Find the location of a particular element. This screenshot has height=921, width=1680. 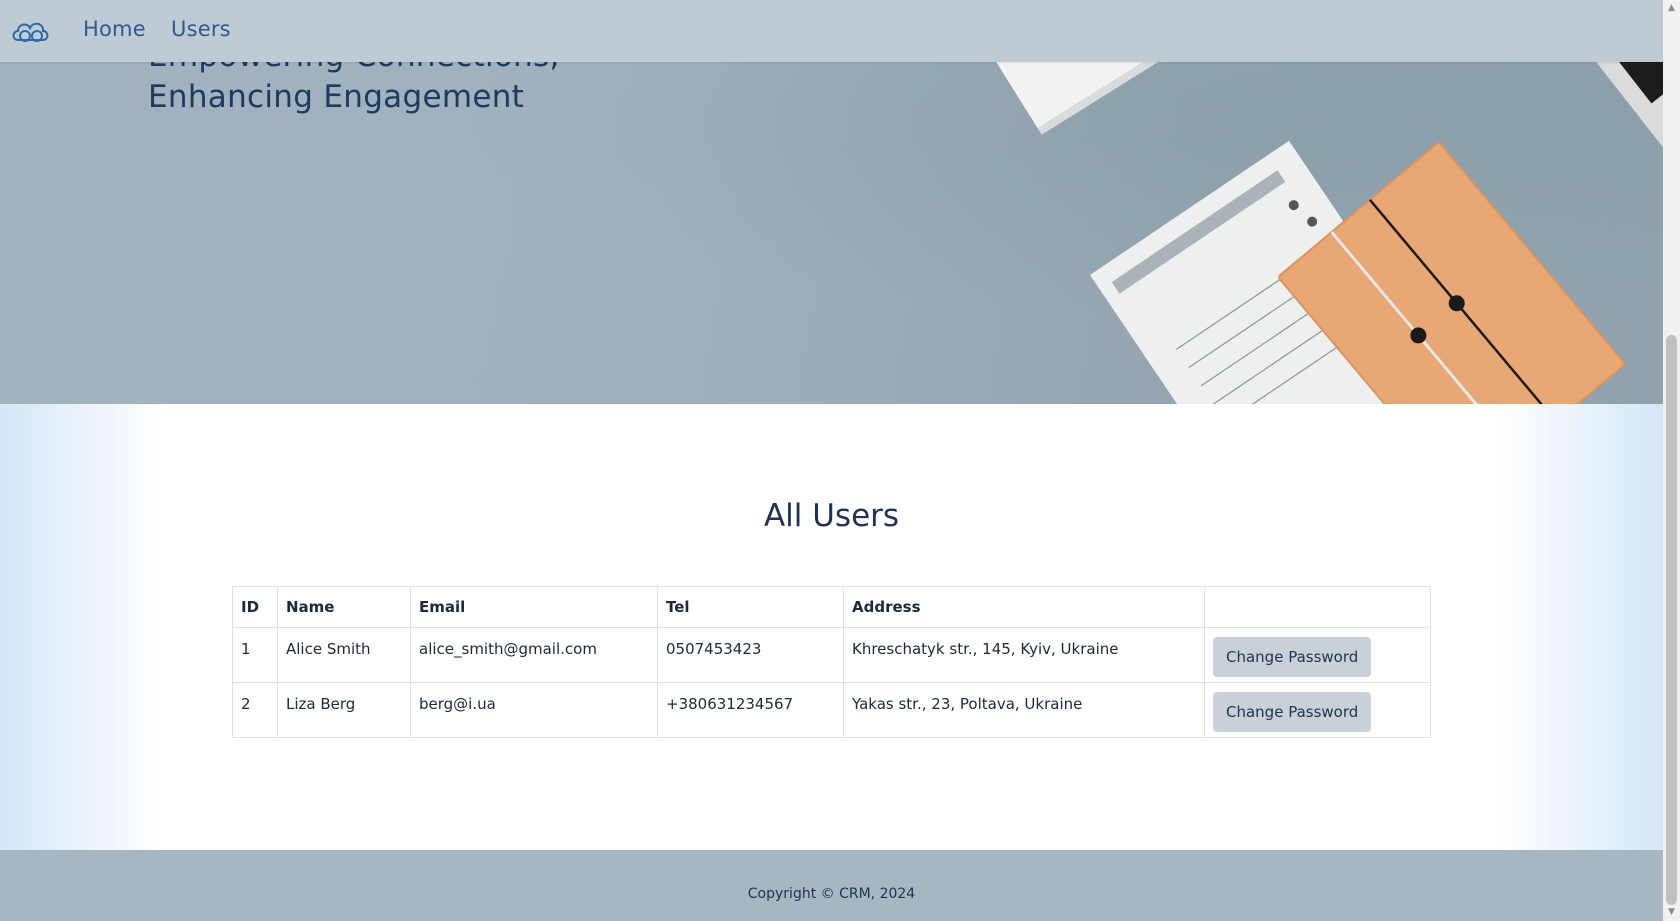

cell-email: berg@i.ua is located at coordinates (534, 710).